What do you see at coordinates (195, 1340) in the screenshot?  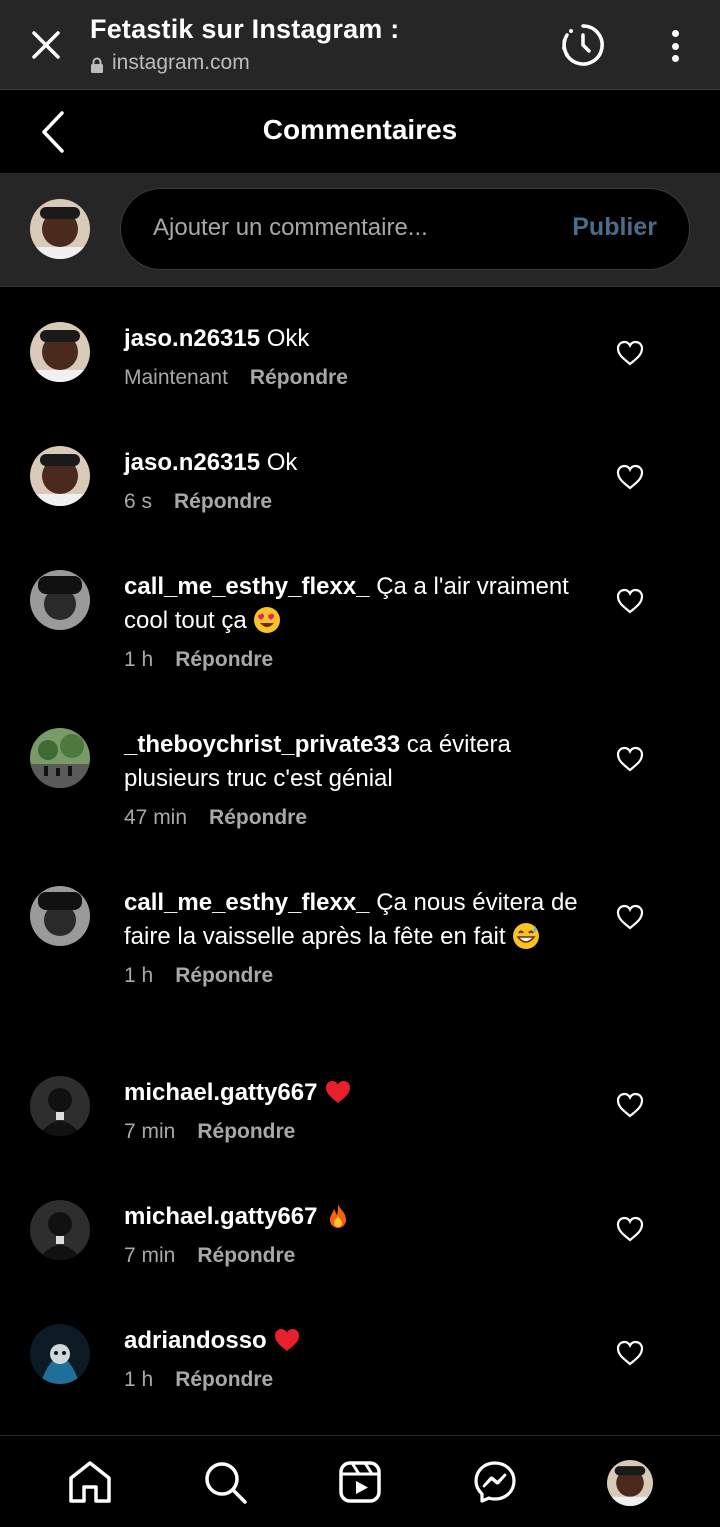 I see `comment-username: adriandosso` at bounding box center [195, 1340].